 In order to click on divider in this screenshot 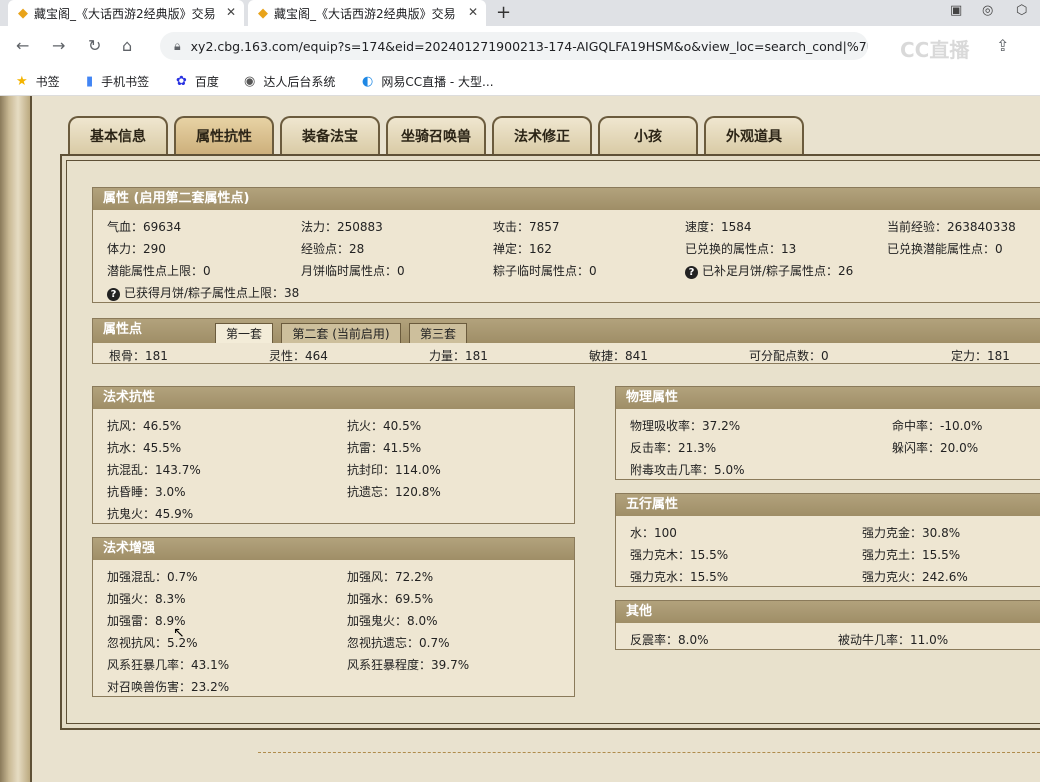, I will do `click(649, 752)`.